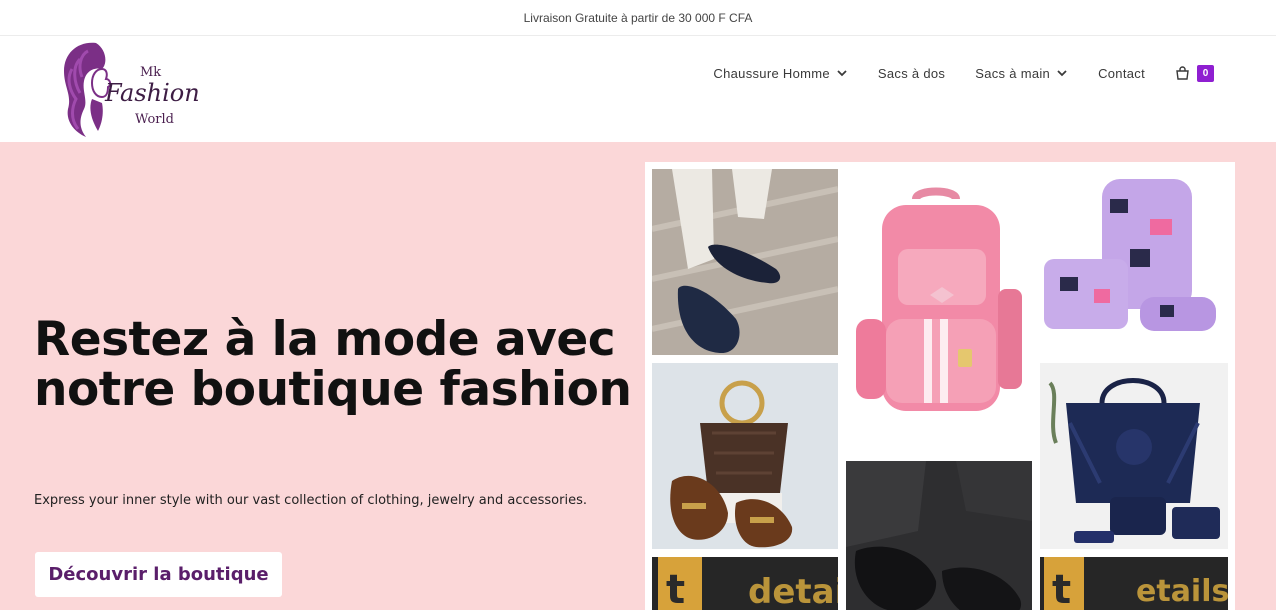 The image size is (1276, 610). Describe the element at coordinates (1061, 588) in the screenshot. I see `detail-sign-letter-right: t` at that location.